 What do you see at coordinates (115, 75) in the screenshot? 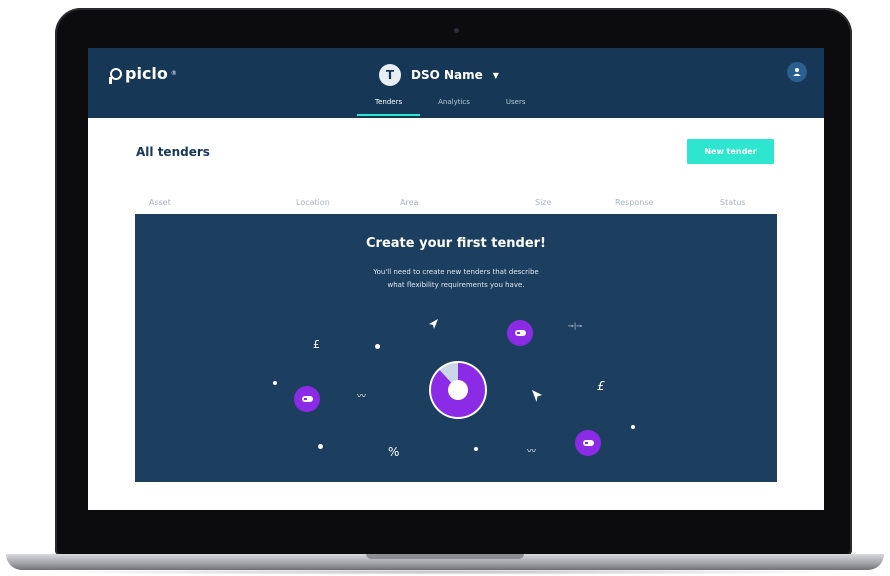
I see `piclo-logo-icon` at bounding box center [115, 75].